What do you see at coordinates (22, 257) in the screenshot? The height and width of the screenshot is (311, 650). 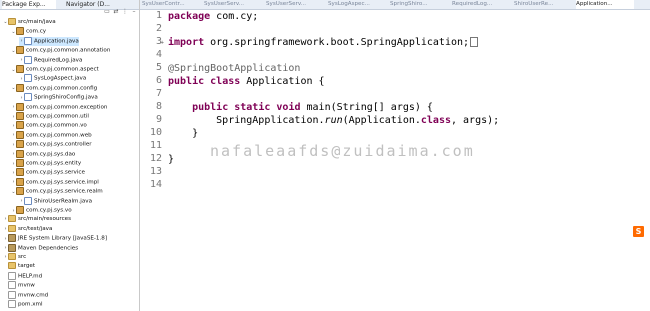 I see `tree-item-label: src` at bounding box center [22, 257].